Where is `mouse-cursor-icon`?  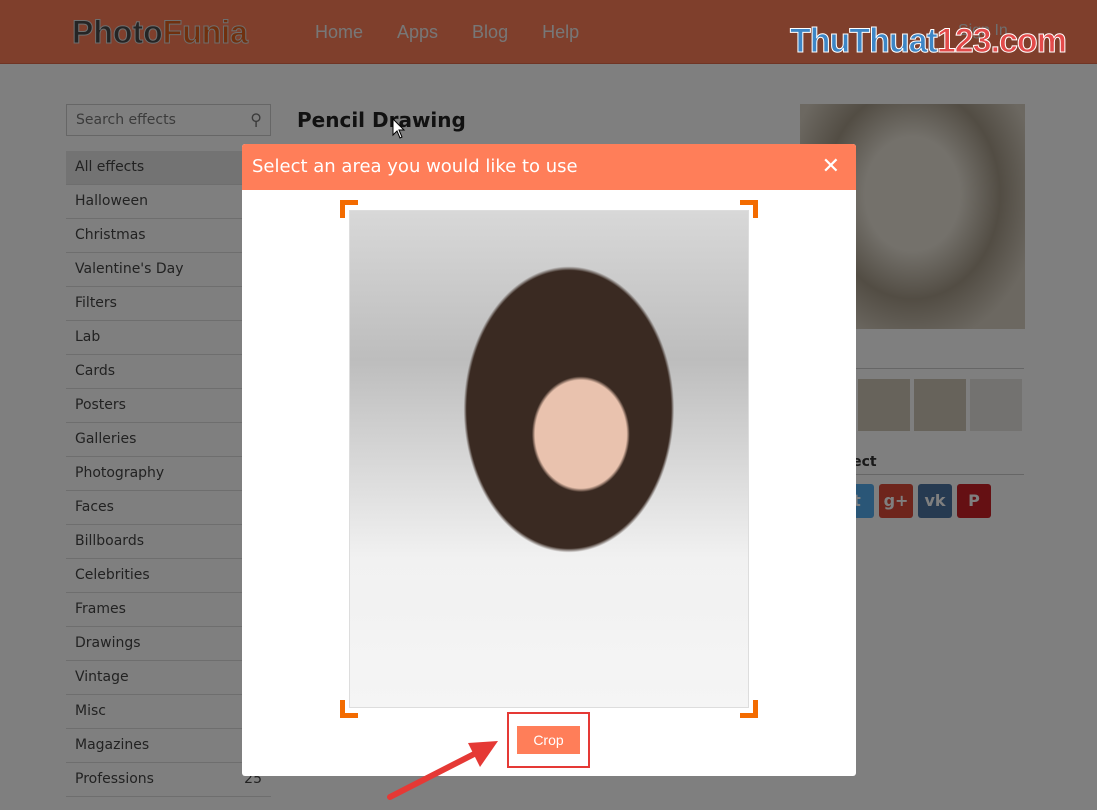 mouse-cursor-icon is located at coordinates (399, 128).